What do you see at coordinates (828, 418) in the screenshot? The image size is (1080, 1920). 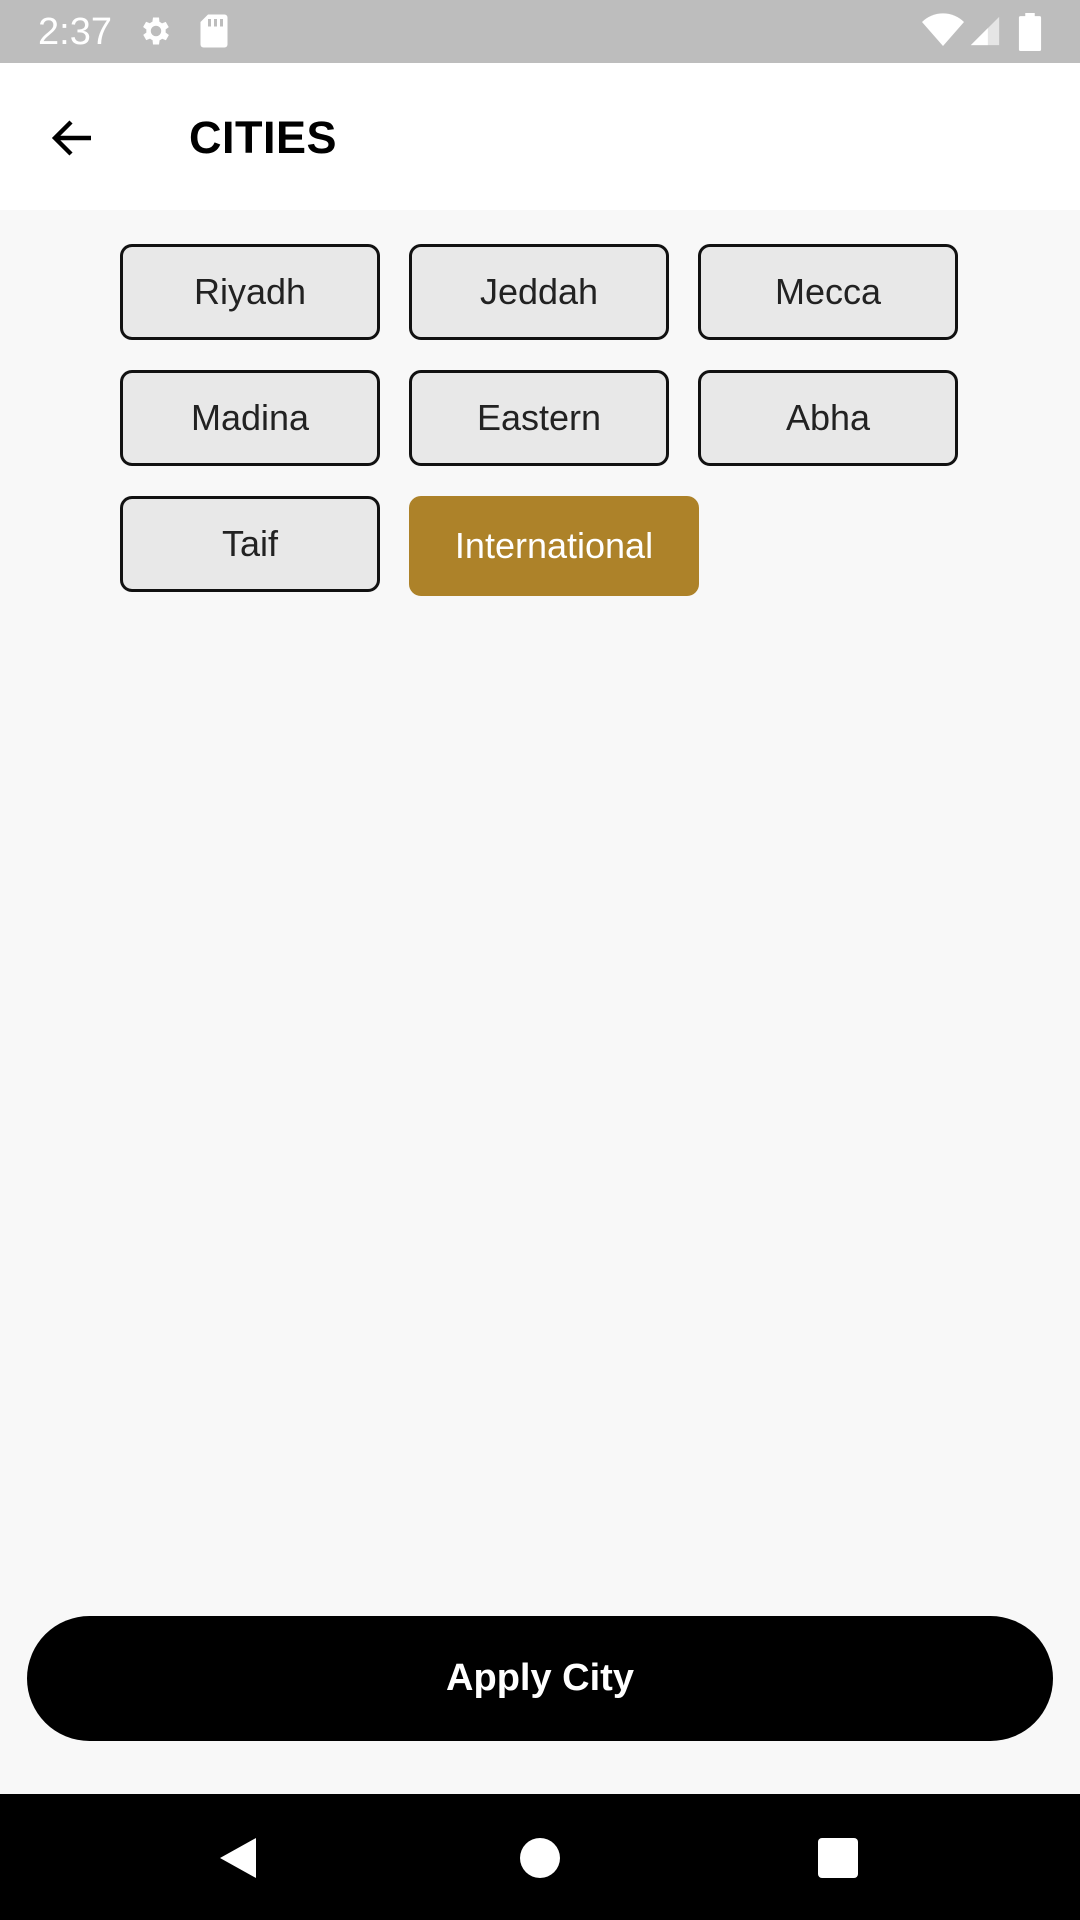 I see `city-chip-abha: Abha` at bounding box center [828, 418].